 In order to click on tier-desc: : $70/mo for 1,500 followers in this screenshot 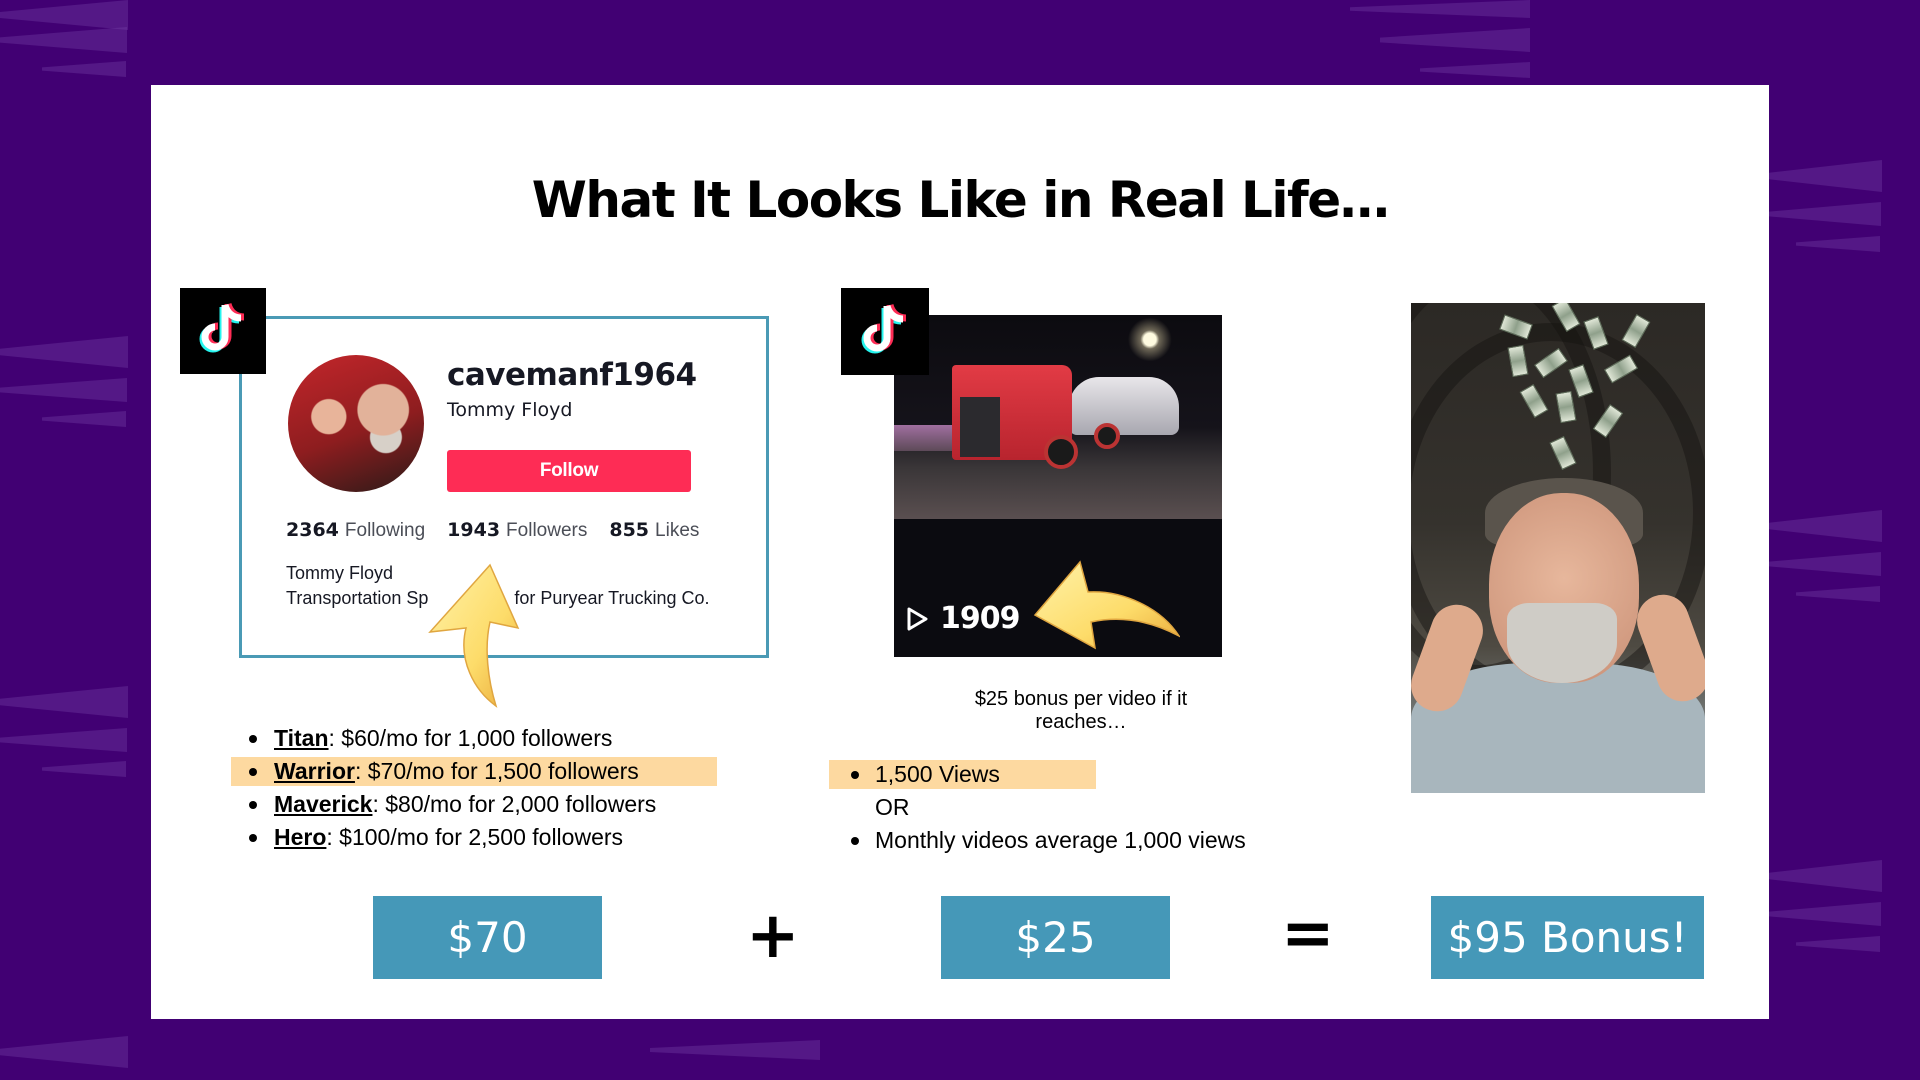, I will do `click(496, 771)`.